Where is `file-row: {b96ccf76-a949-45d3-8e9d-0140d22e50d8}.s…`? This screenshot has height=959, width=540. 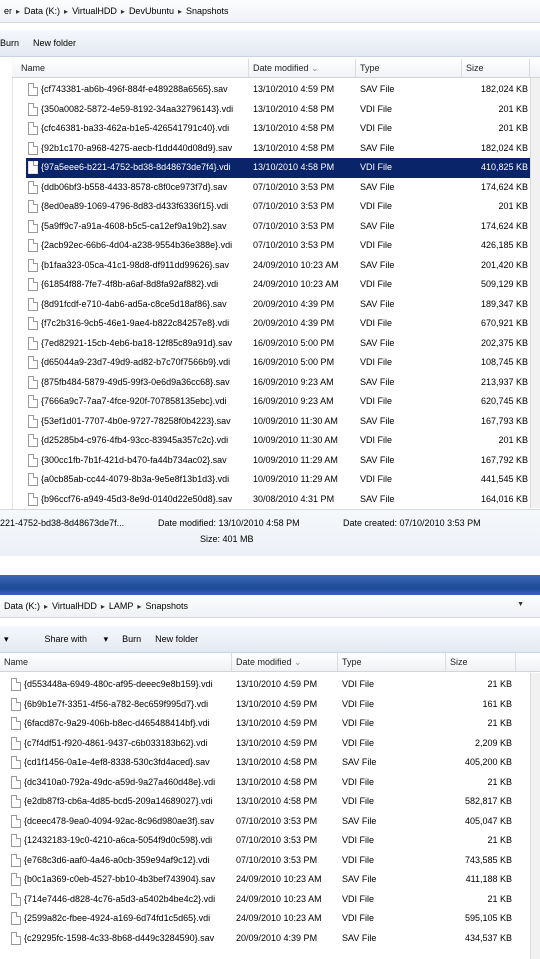
file-row: {b96ccf76-a949-45d3-8e9d-0140d22e50d8}.s… is located at coordinates (278, 500).